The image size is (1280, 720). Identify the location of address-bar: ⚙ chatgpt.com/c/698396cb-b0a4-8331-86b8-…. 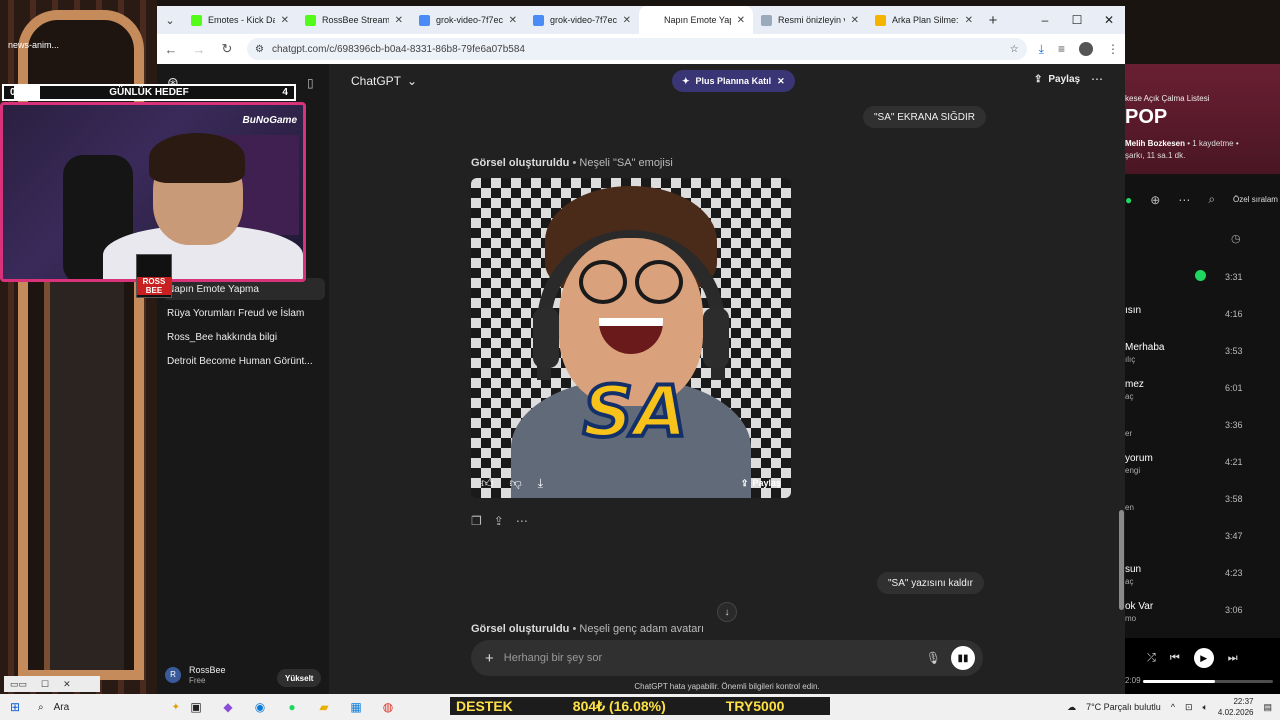
(637, 49).